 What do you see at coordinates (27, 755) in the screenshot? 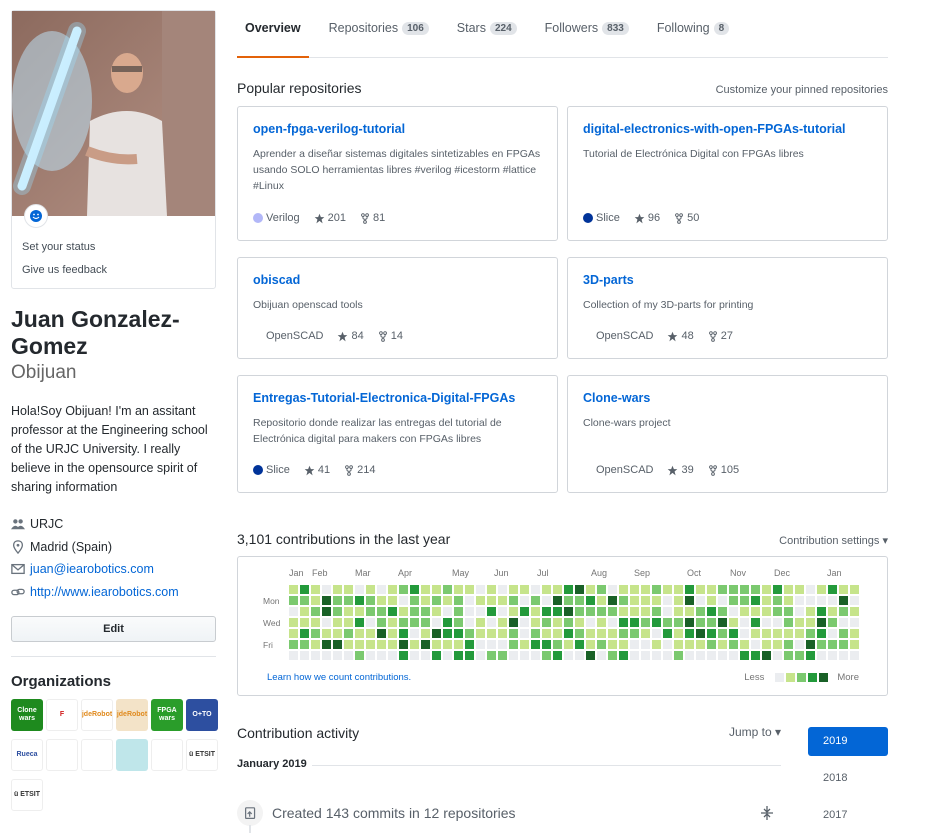
I see `org-rueca: Rueca` at bounding box center [27, 755].